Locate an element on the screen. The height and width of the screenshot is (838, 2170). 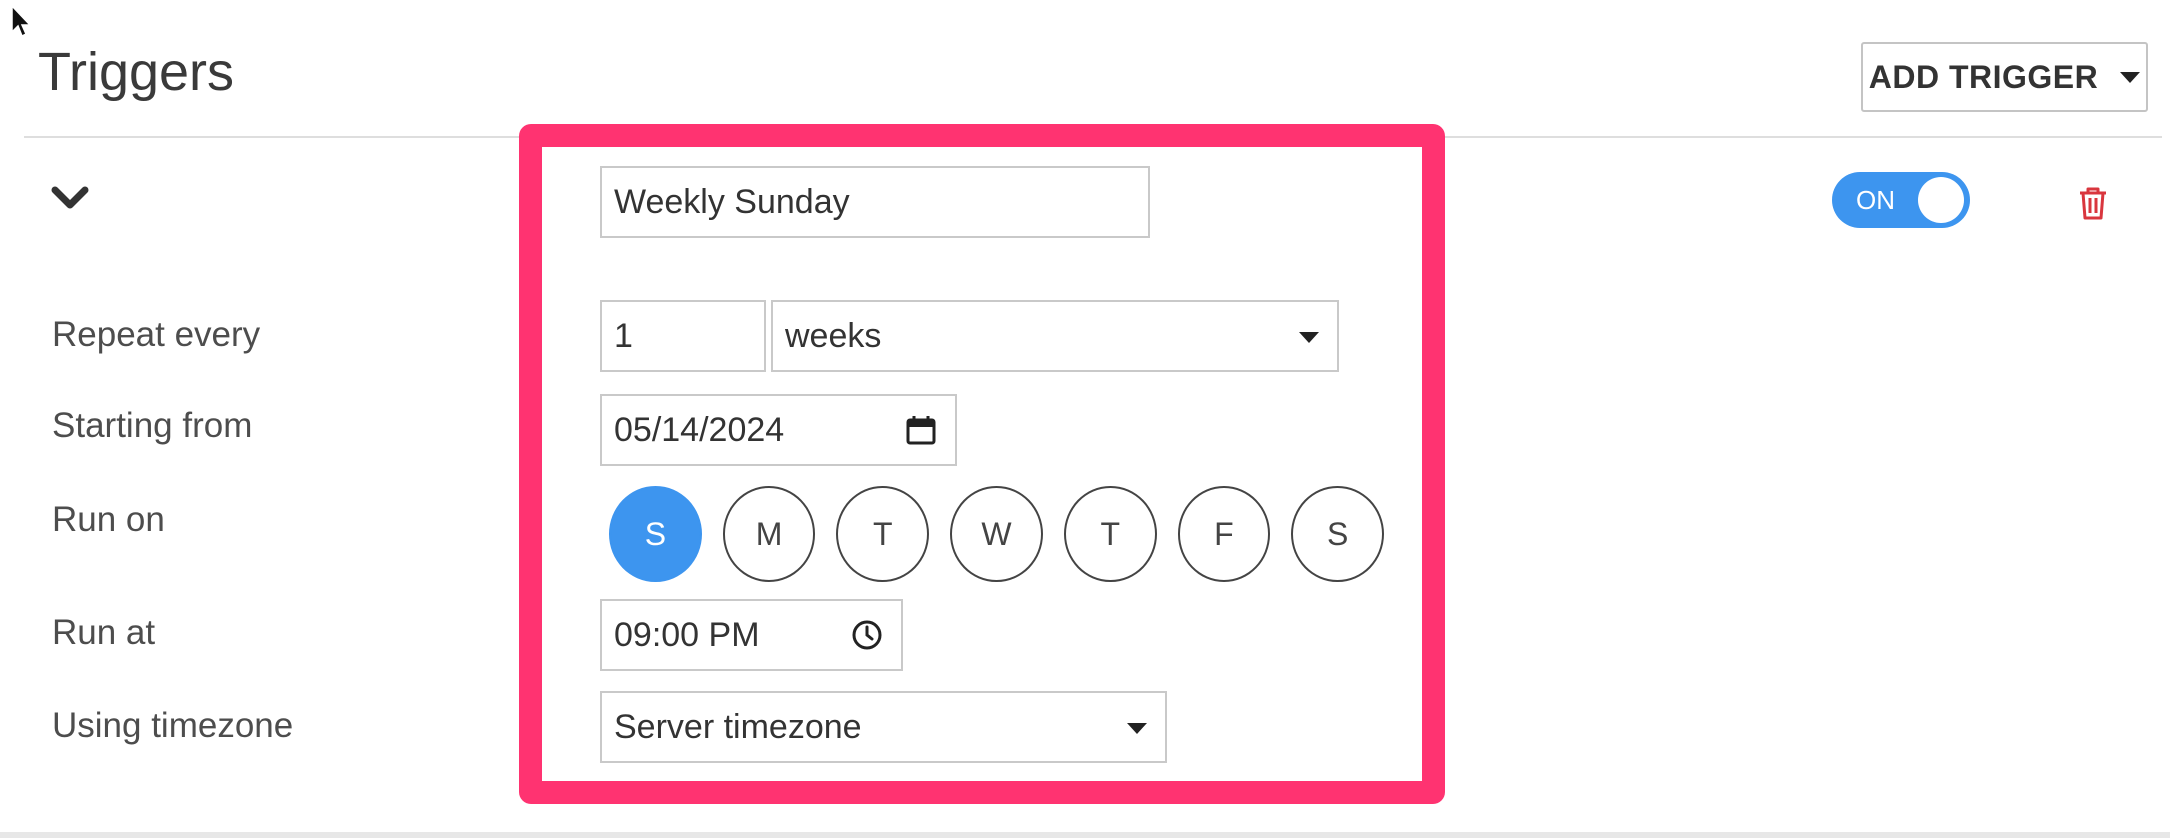
add-trigger-button: ADD TRIGGER is located at coordinates (2004, 77).